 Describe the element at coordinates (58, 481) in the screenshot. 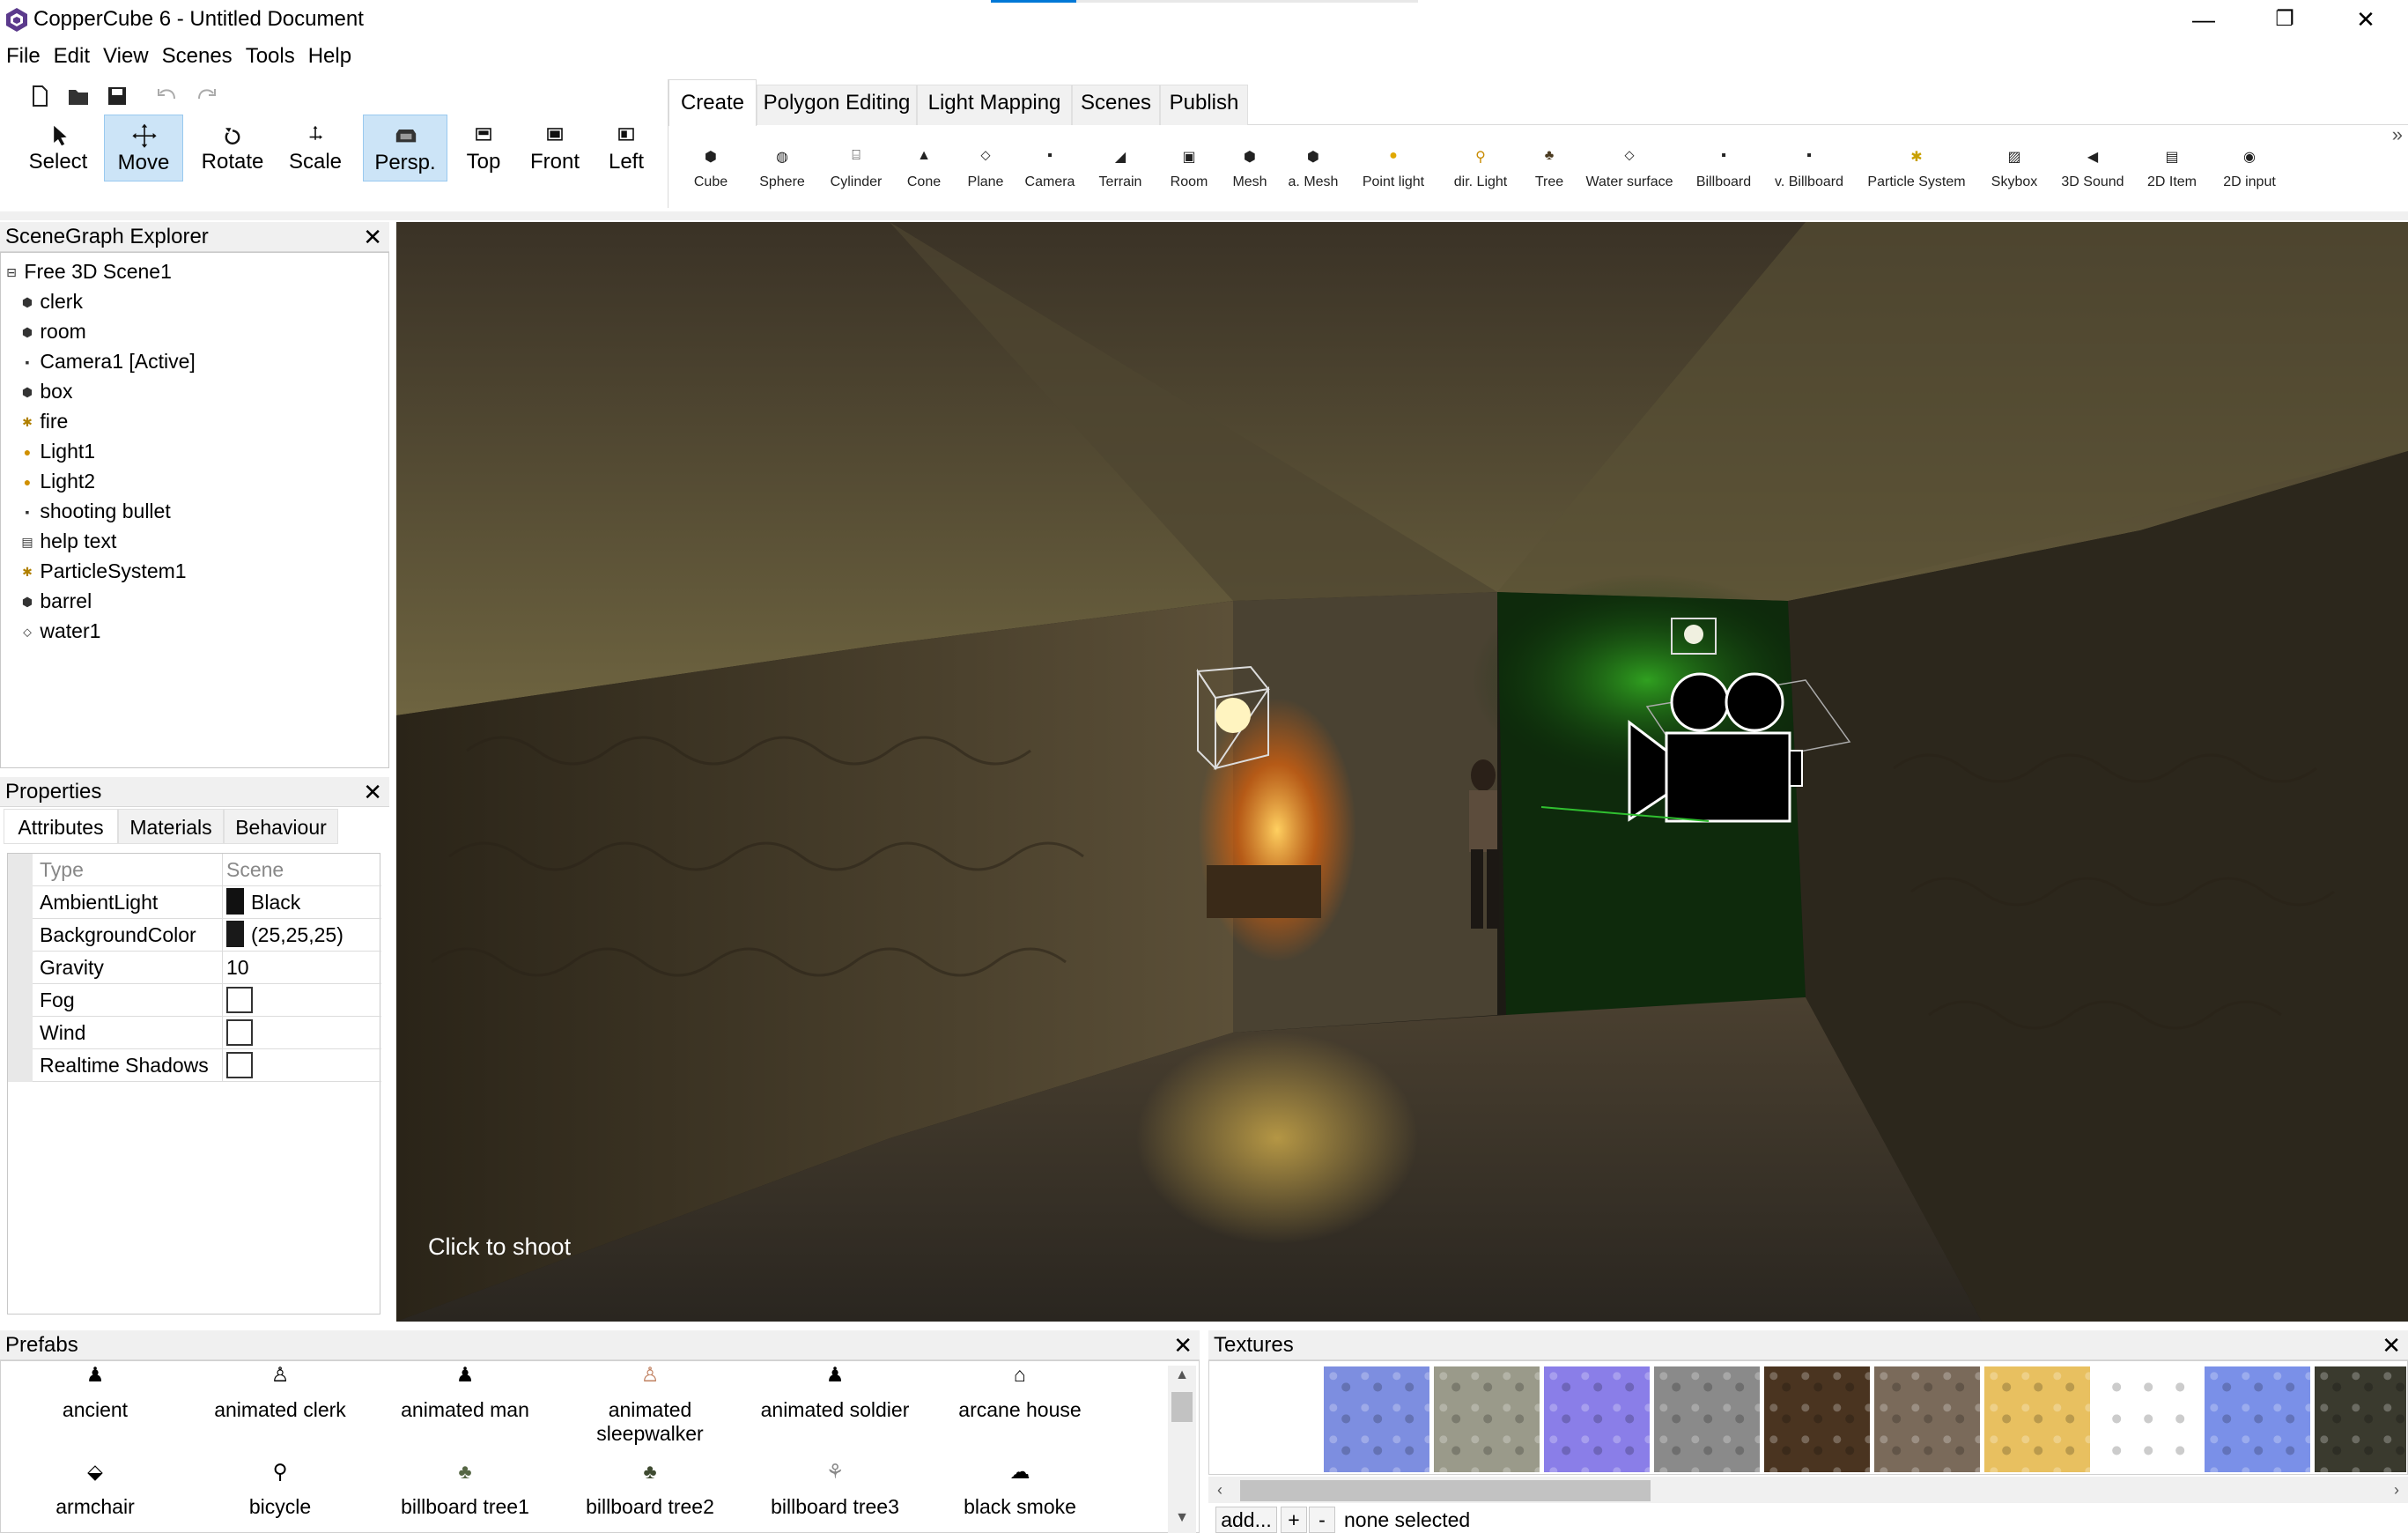

I see `tree-node-light2: ● Light2` at that location.